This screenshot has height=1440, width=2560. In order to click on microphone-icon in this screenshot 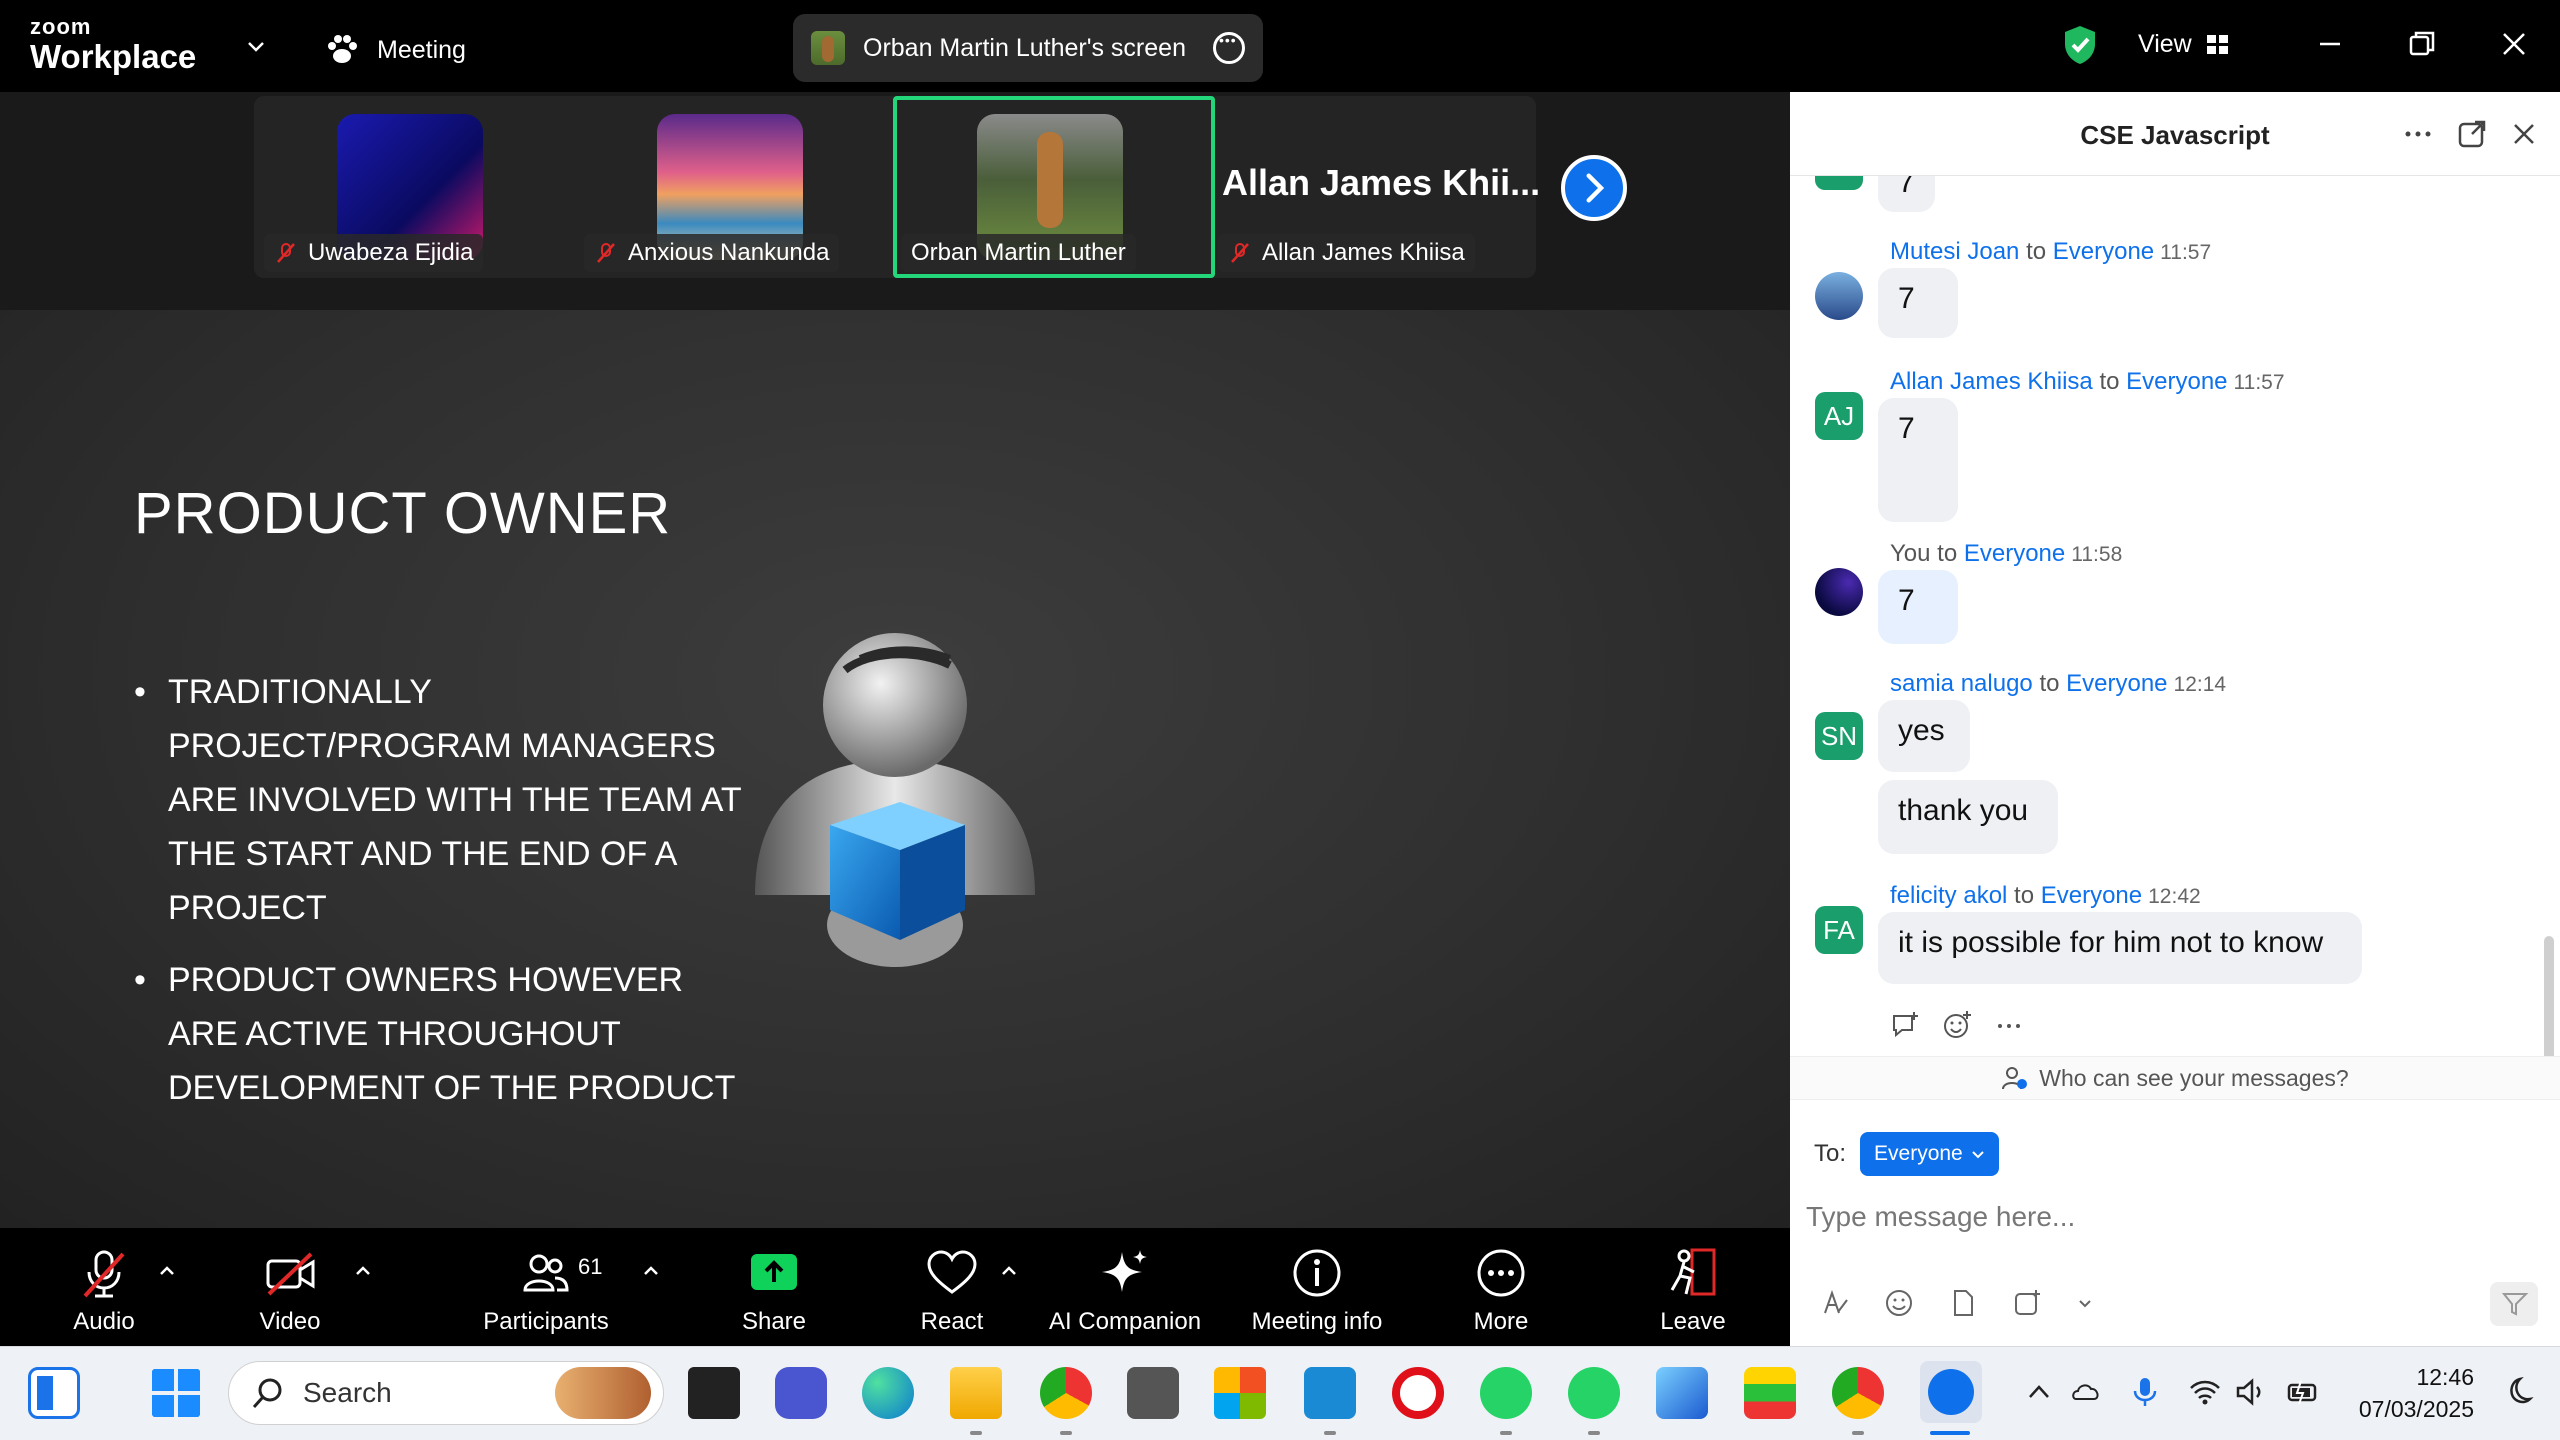, I will do `click(2145, 1392)`.